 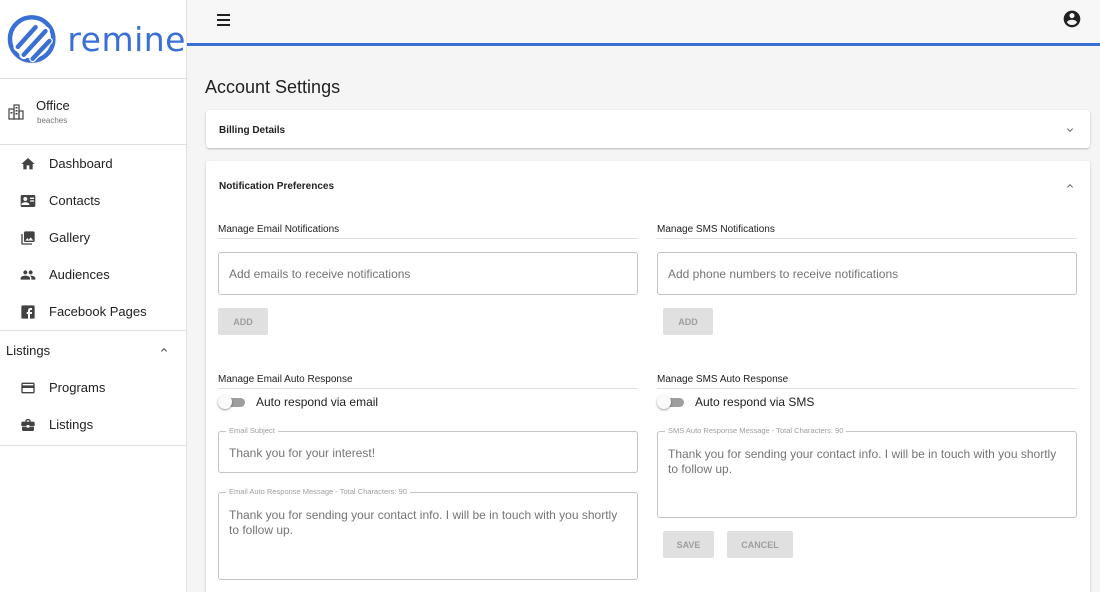 What do you see at coordinates (16, 111) in the screenshot?
I see `building-icon` at bounding box center [16, 111].